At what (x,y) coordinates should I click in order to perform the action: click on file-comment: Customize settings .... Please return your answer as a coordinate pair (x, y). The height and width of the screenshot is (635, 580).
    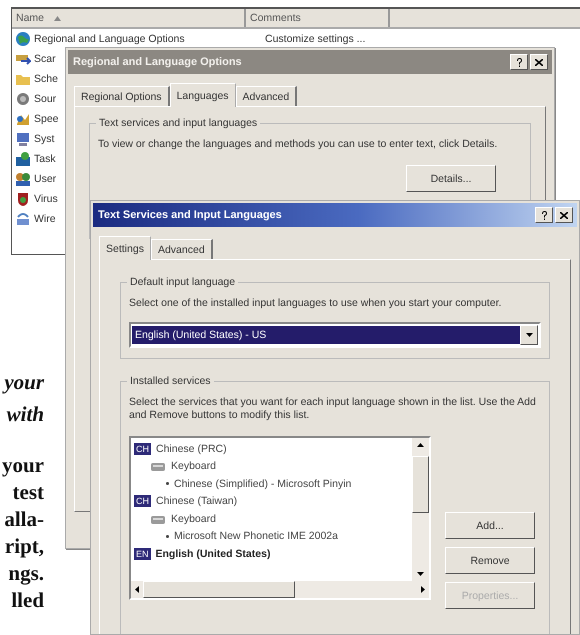
    Looking at the image, I should click on (315, 39).